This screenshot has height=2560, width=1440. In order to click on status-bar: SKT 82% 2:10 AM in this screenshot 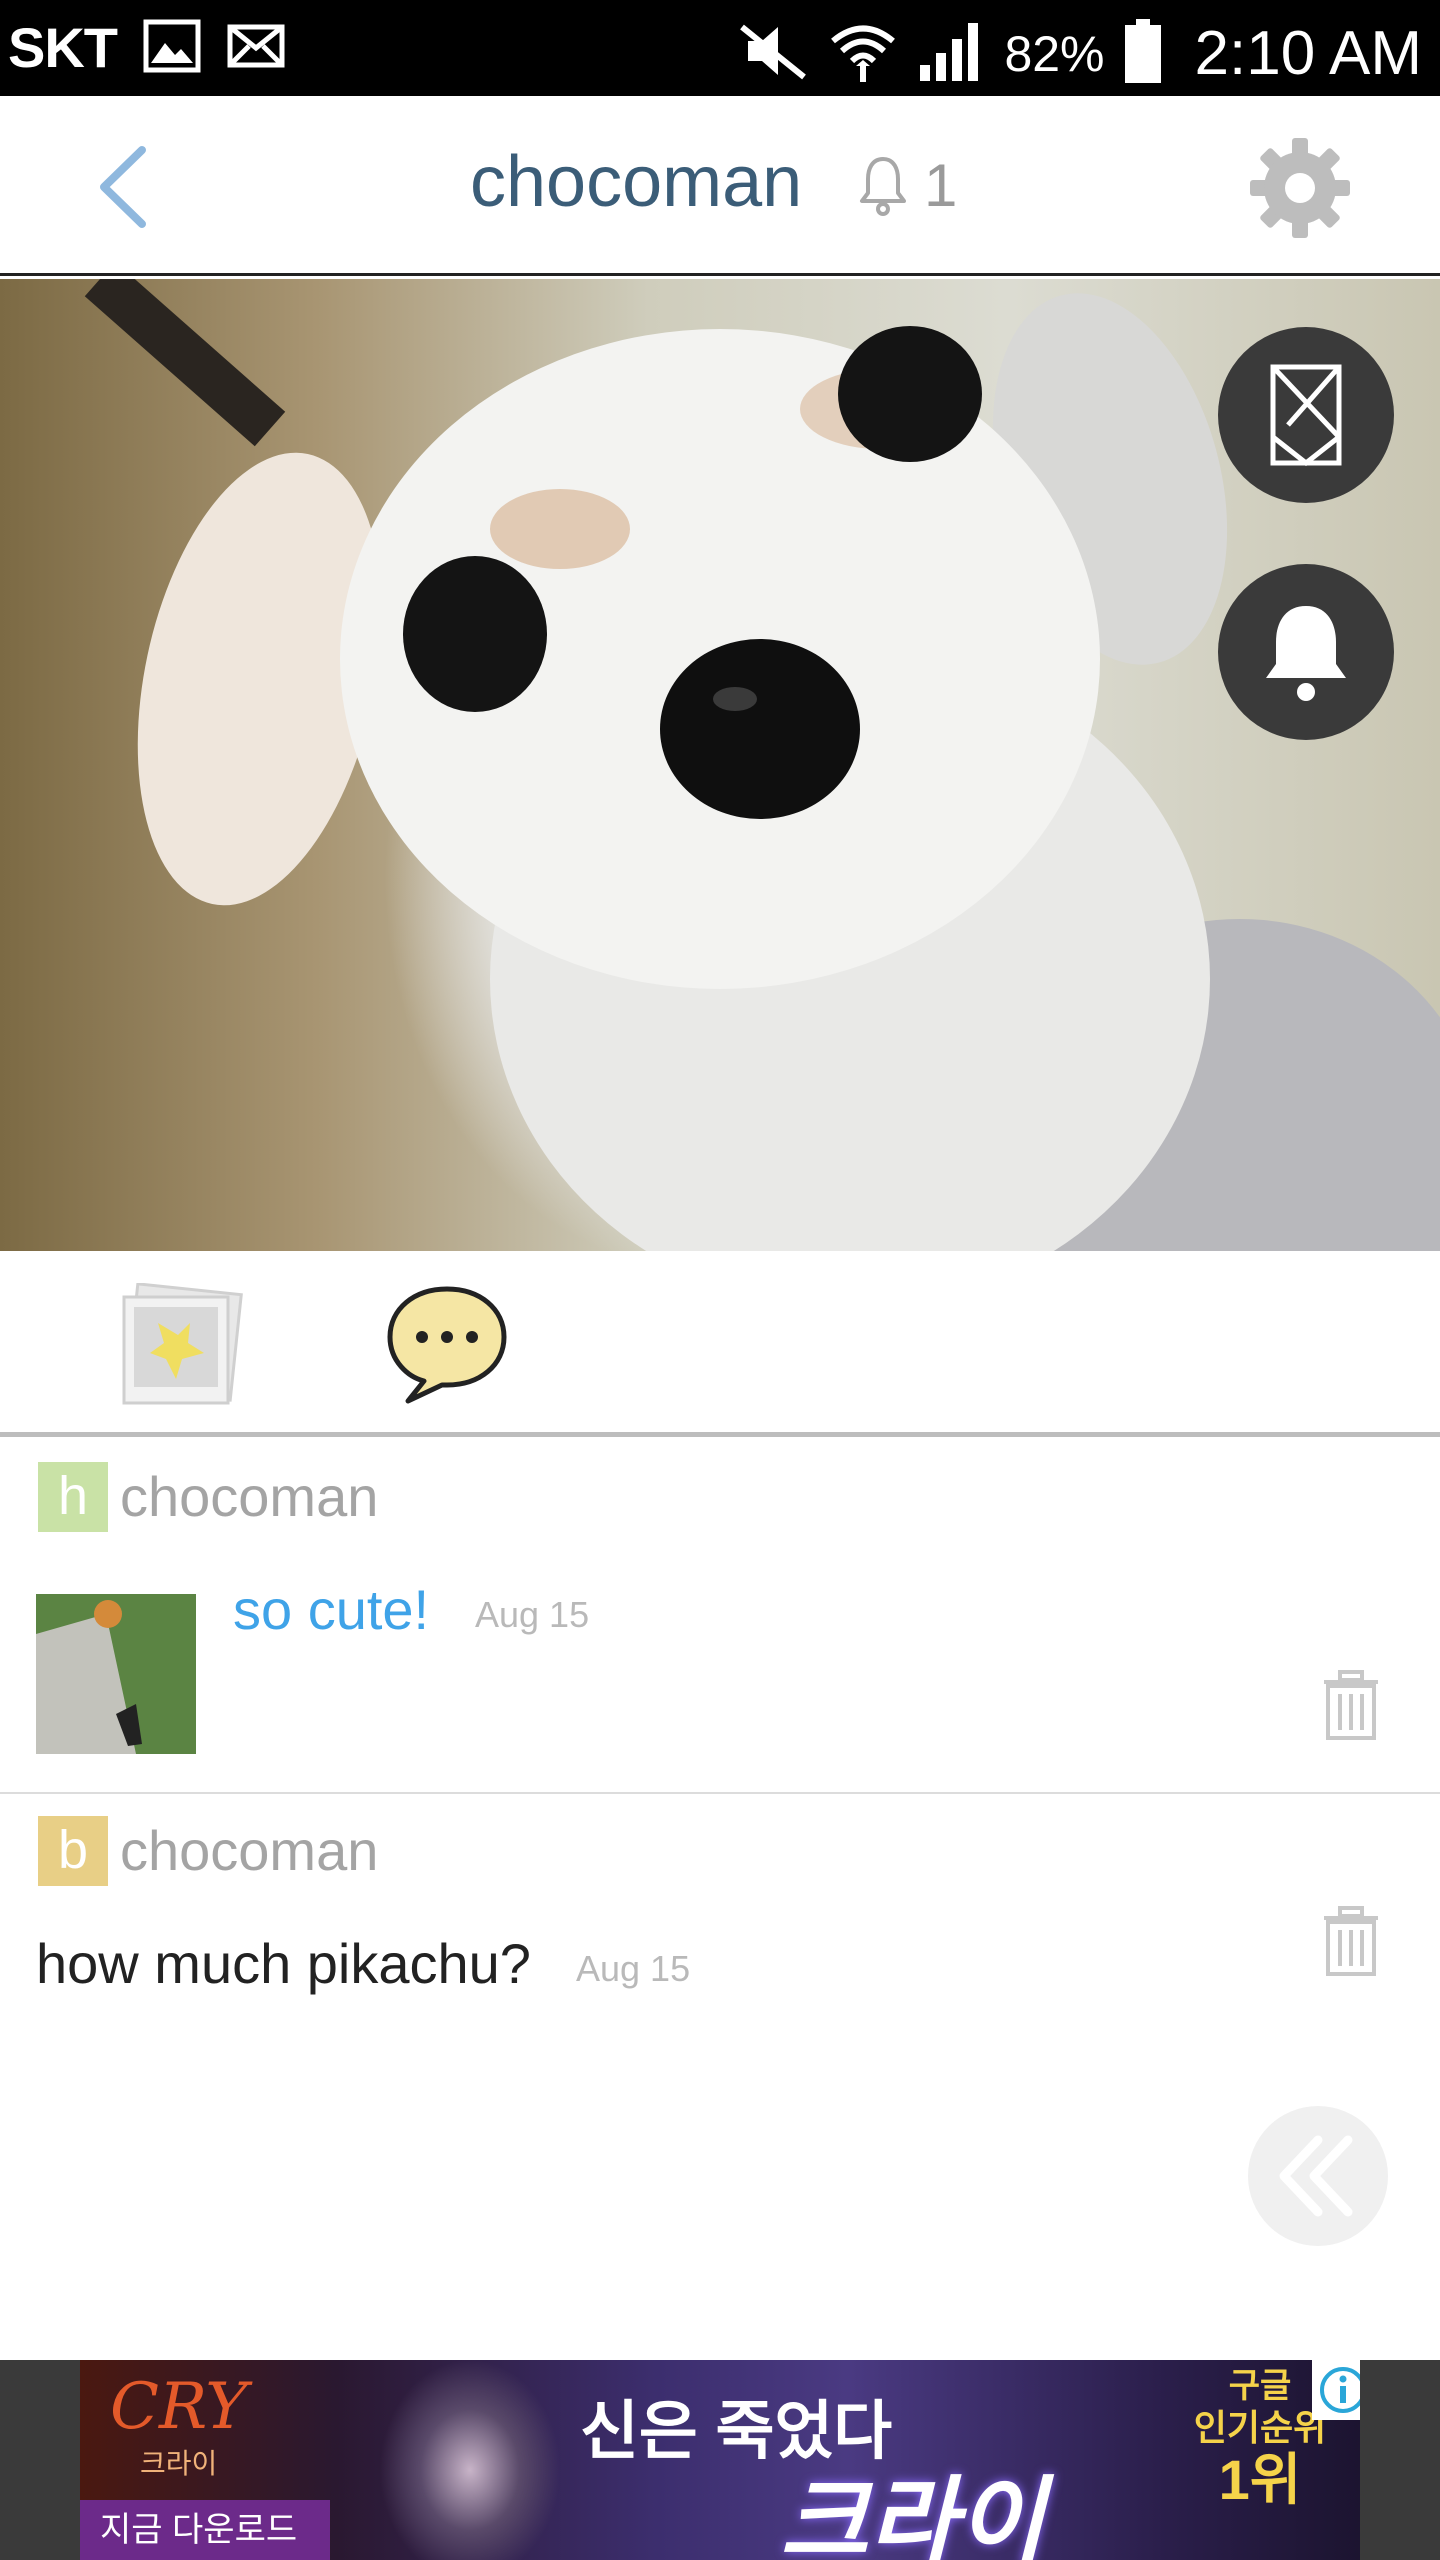, I will do `click(720, 48)`.